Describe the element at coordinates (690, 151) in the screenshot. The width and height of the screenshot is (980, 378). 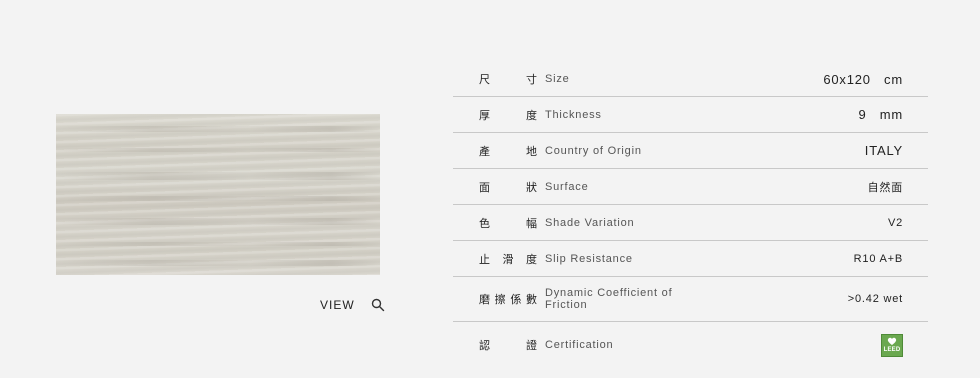
I see `spec-row-origin: 產地 Country of Origin ITALY` at that location.